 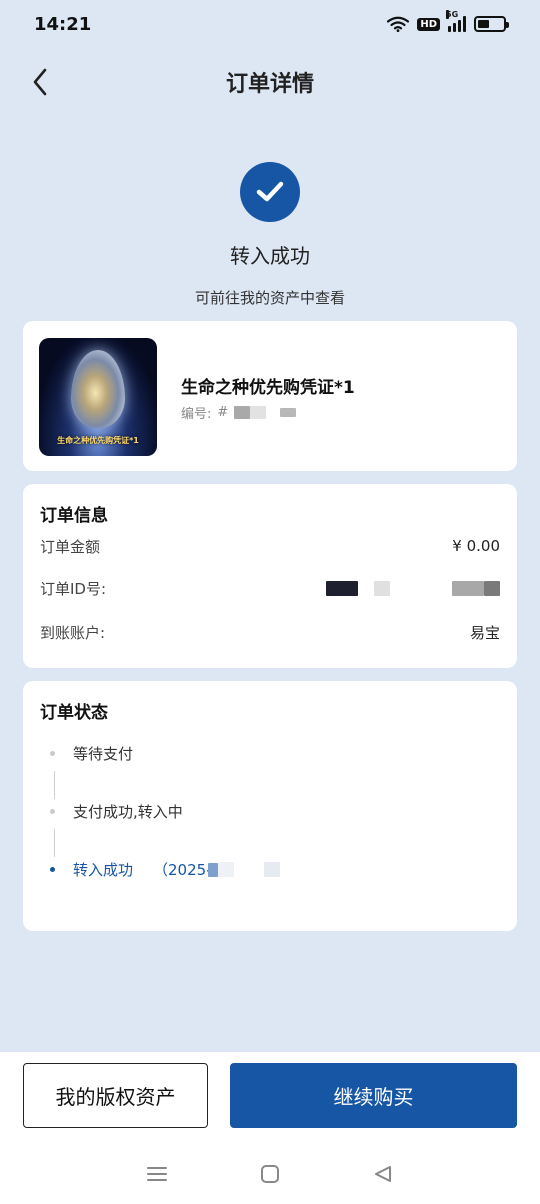 I want to click on timeline-step-time: （2025-, so click(x=182, y=870).